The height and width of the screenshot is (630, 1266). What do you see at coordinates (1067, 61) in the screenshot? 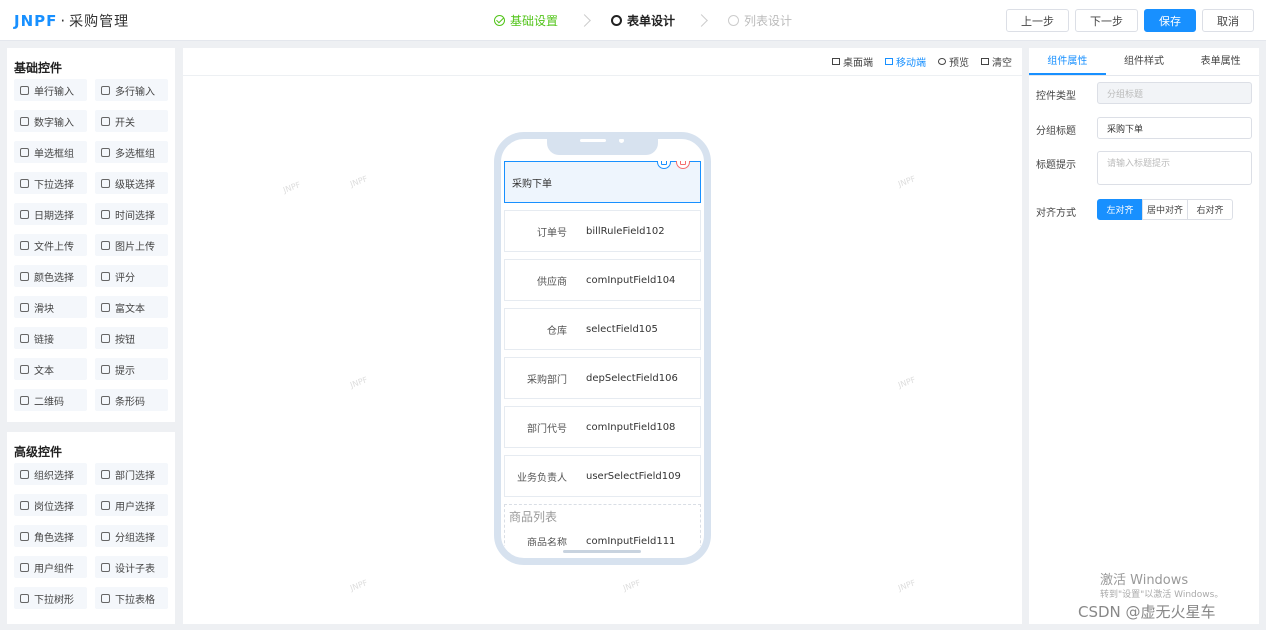
I see `tab-component-props: 组件属性` at bounding box center [1067, 61].